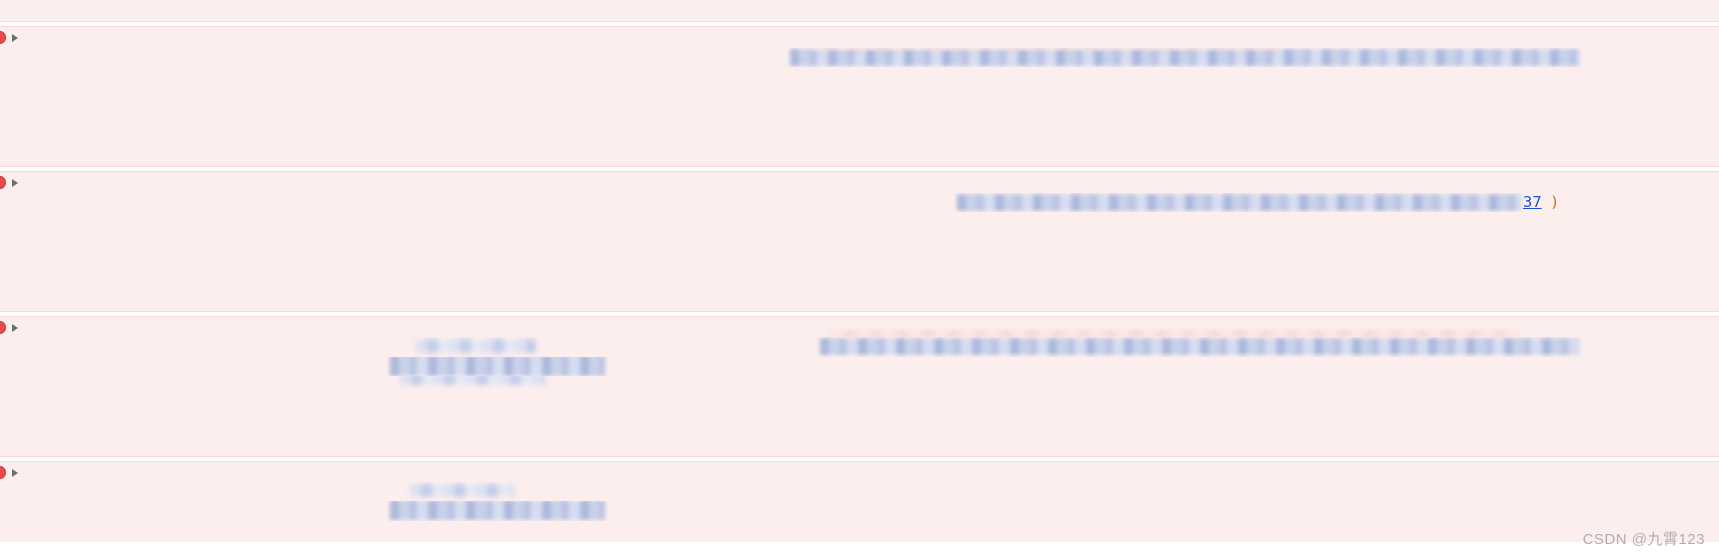 The height and width of the screenshot is (558, 1719). What do you see at coordinates (1555, 201) in the screenshot?
I see `close-paren: )` at bounding box center [1555, 201].